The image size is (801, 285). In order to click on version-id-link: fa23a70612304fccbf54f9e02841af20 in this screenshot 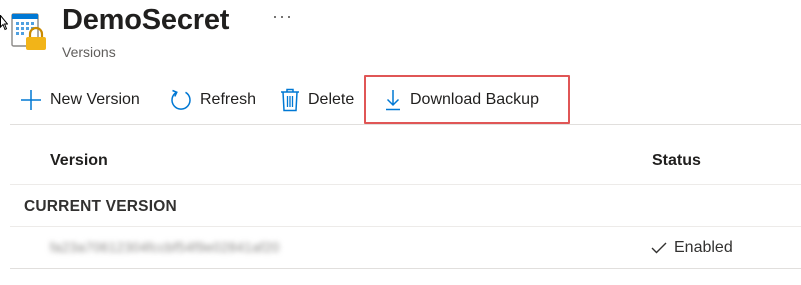, I will do `click(165, 247)`.